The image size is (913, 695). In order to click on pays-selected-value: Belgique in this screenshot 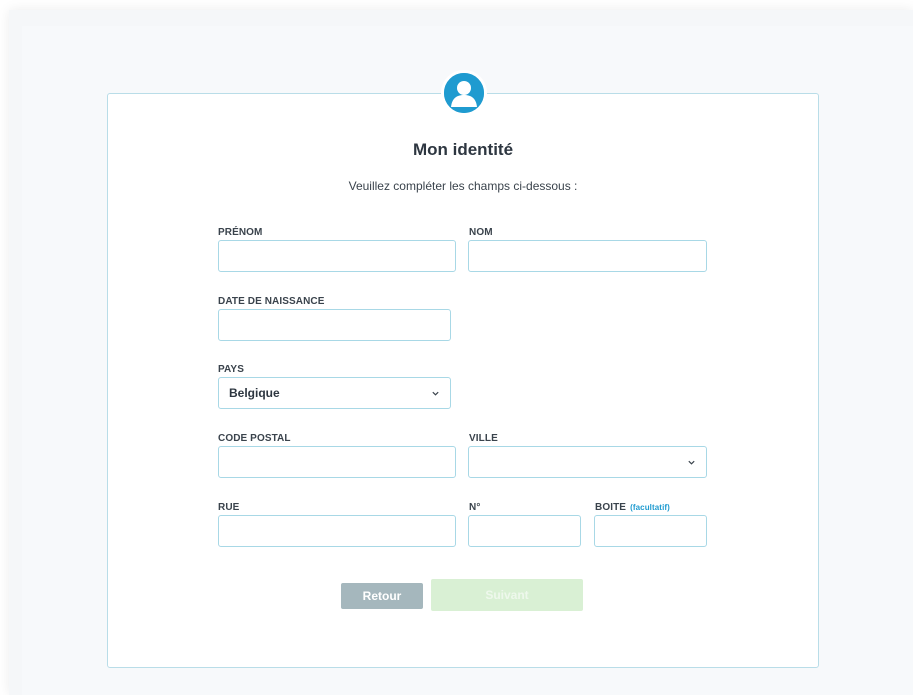, I will do `click(254, 393)`.